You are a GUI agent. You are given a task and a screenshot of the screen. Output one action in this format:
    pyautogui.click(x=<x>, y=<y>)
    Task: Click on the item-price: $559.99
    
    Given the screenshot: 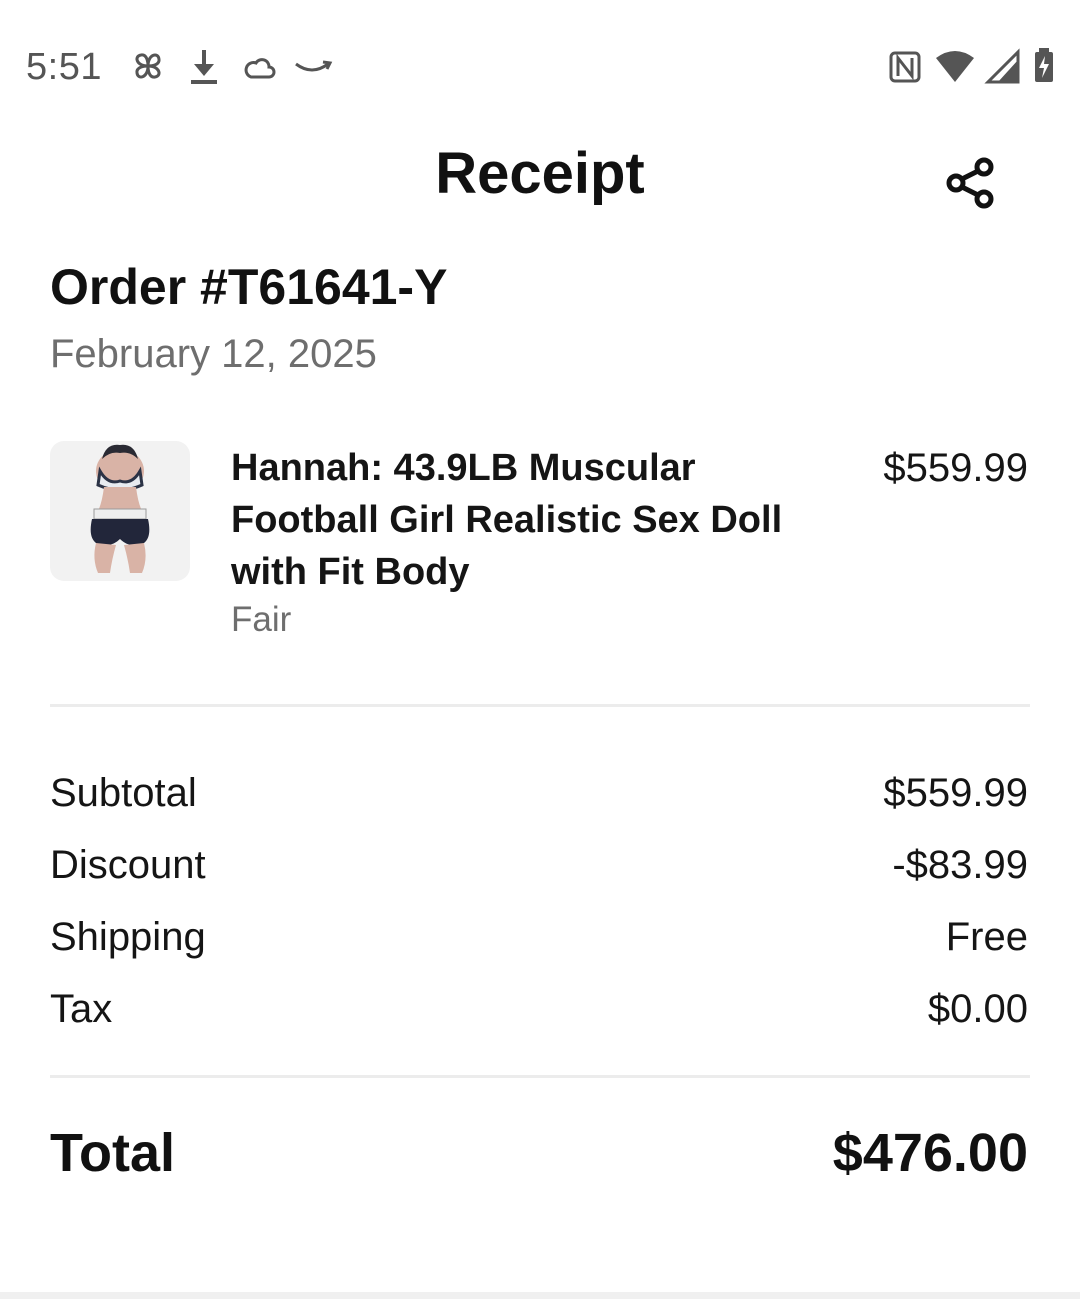 What is the action you would take?
    pyautogui.click(x=955, y=468)
    